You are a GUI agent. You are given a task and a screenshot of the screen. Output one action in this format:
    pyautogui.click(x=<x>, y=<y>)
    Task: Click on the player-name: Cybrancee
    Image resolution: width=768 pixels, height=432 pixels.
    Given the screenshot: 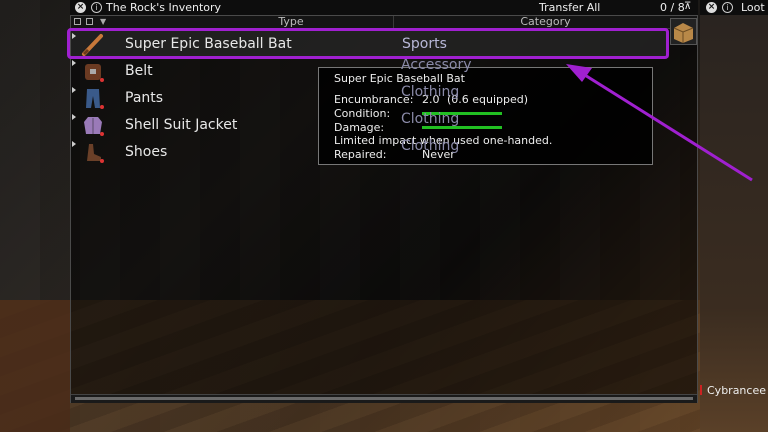 What is the action you would take?
    pyautogui.click(x=736, y=390)
    